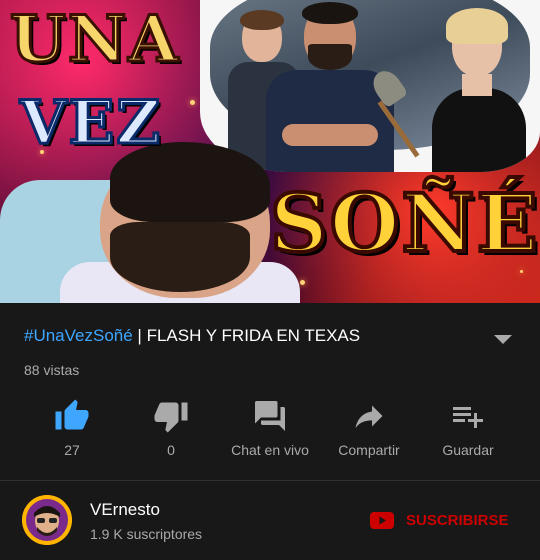 The image size is (540, 560). I want to click on thumbs-up-icon, so click(72, 414).